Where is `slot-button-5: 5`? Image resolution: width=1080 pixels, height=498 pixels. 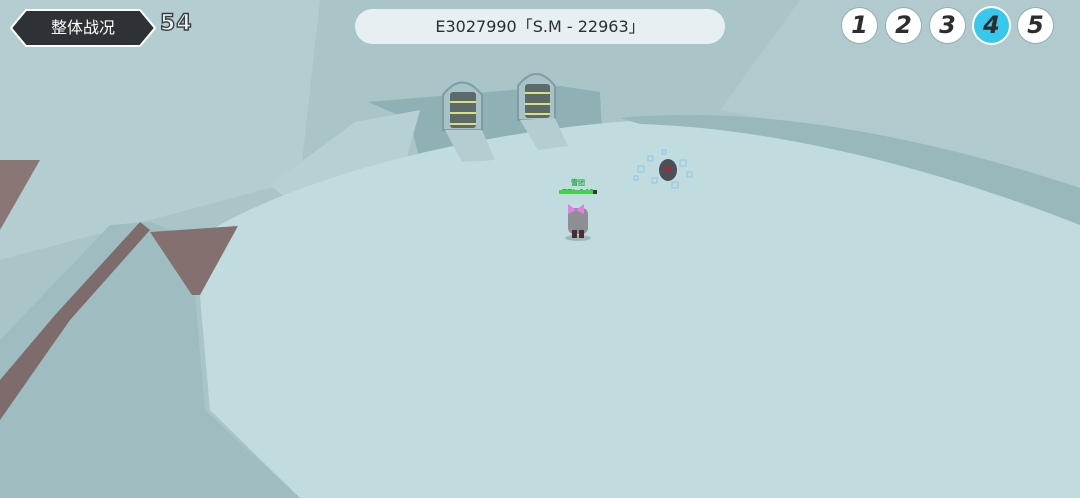 slot-button-5: 5 is located at coordinates (1035, 25).